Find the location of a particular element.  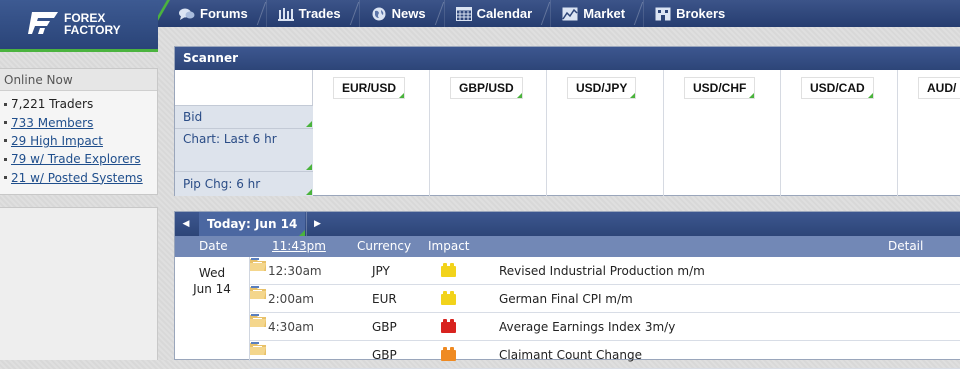

nav-news: News is located at coordinates (397, 13).